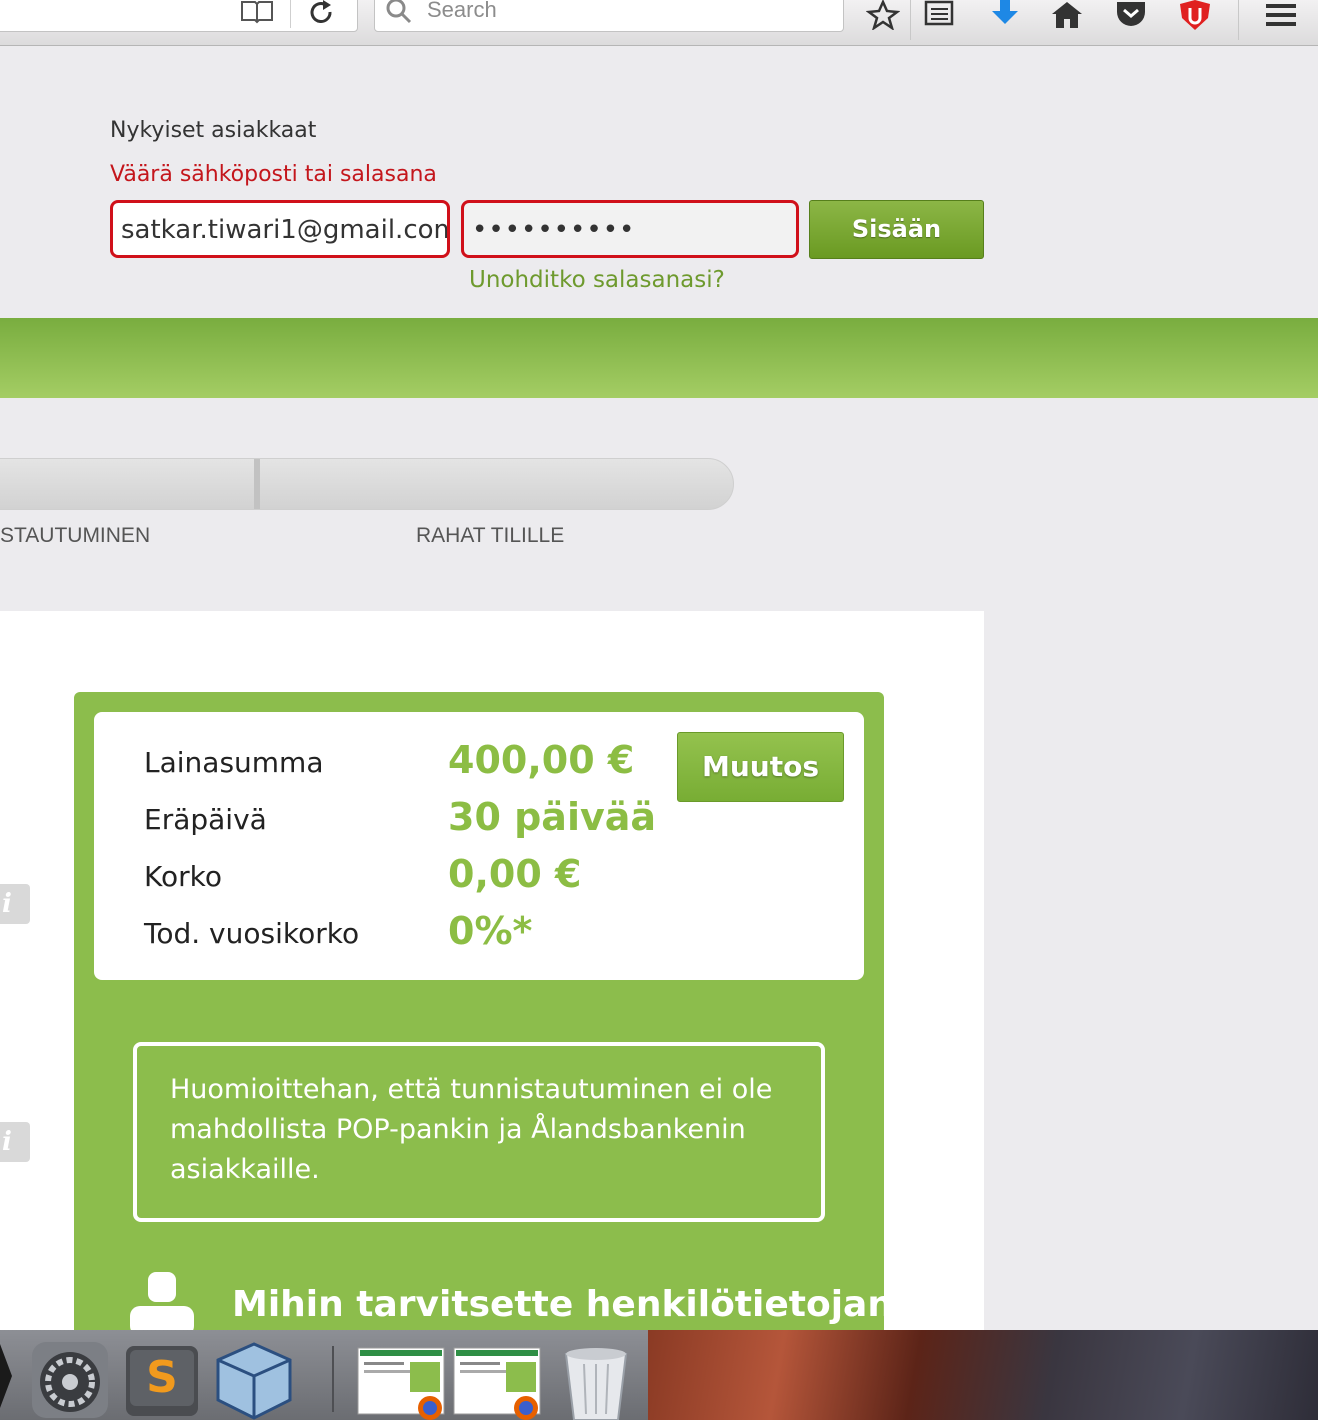 This screenshot has height=1420, width=1318. What do you see at coordinates (630, 229) in the screenshot?
I see `password-field: ••••••••••` at bounding box center [630, 229].